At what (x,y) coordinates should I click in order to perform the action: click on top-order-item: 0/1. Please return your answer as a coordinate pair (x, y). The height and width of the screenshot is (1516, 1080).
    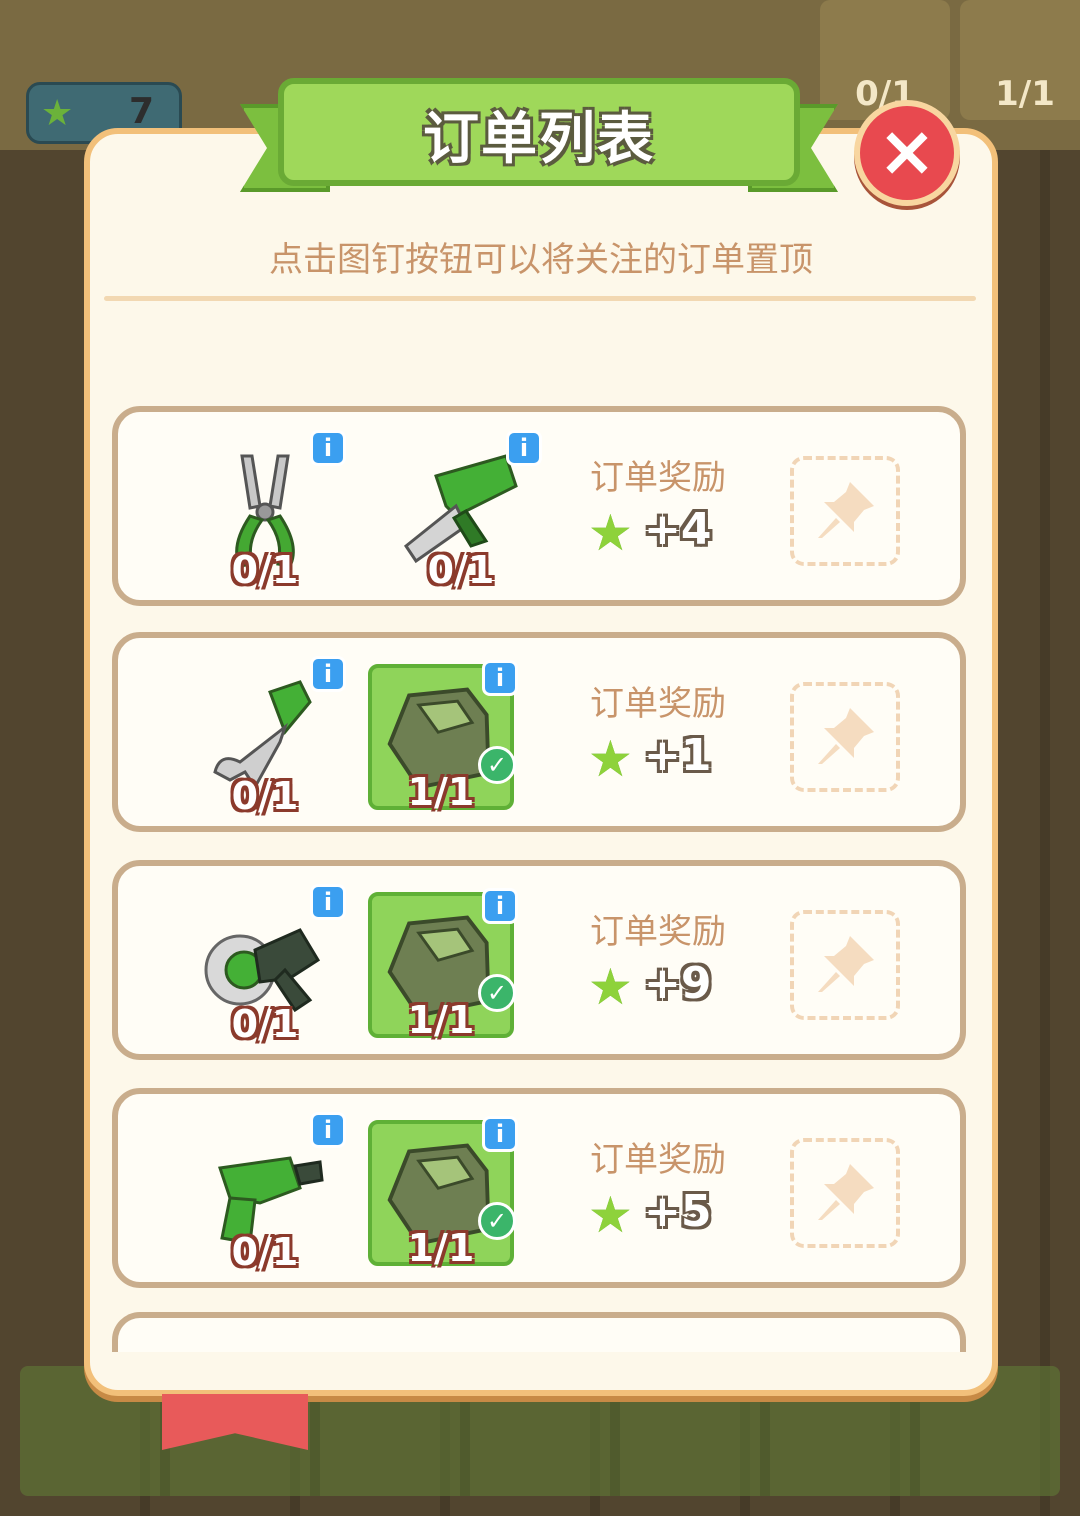
    Looking at the image, I should click on (885, 60).